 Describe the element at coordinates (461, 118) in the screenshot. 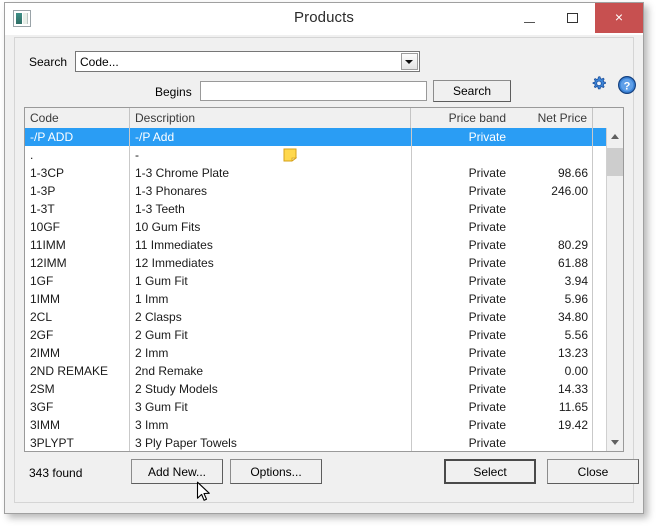

I see `column-header-price-band: Price band` at that location.